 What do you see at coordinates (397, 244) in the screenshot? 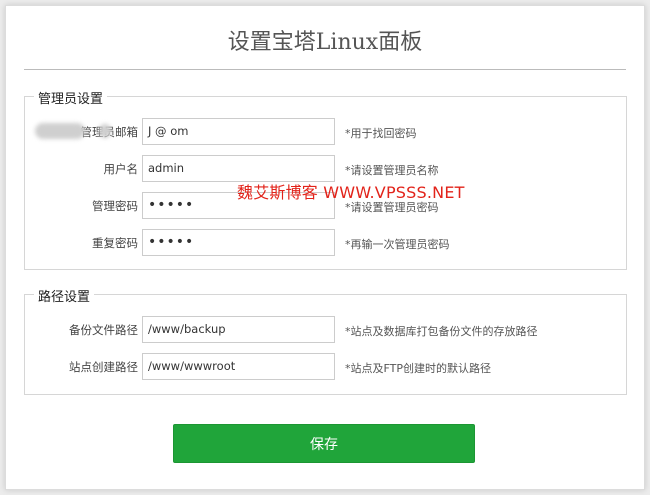
I see `repeat-password-hint: *再输一次管理员密码` at bounding box center [397, 244].